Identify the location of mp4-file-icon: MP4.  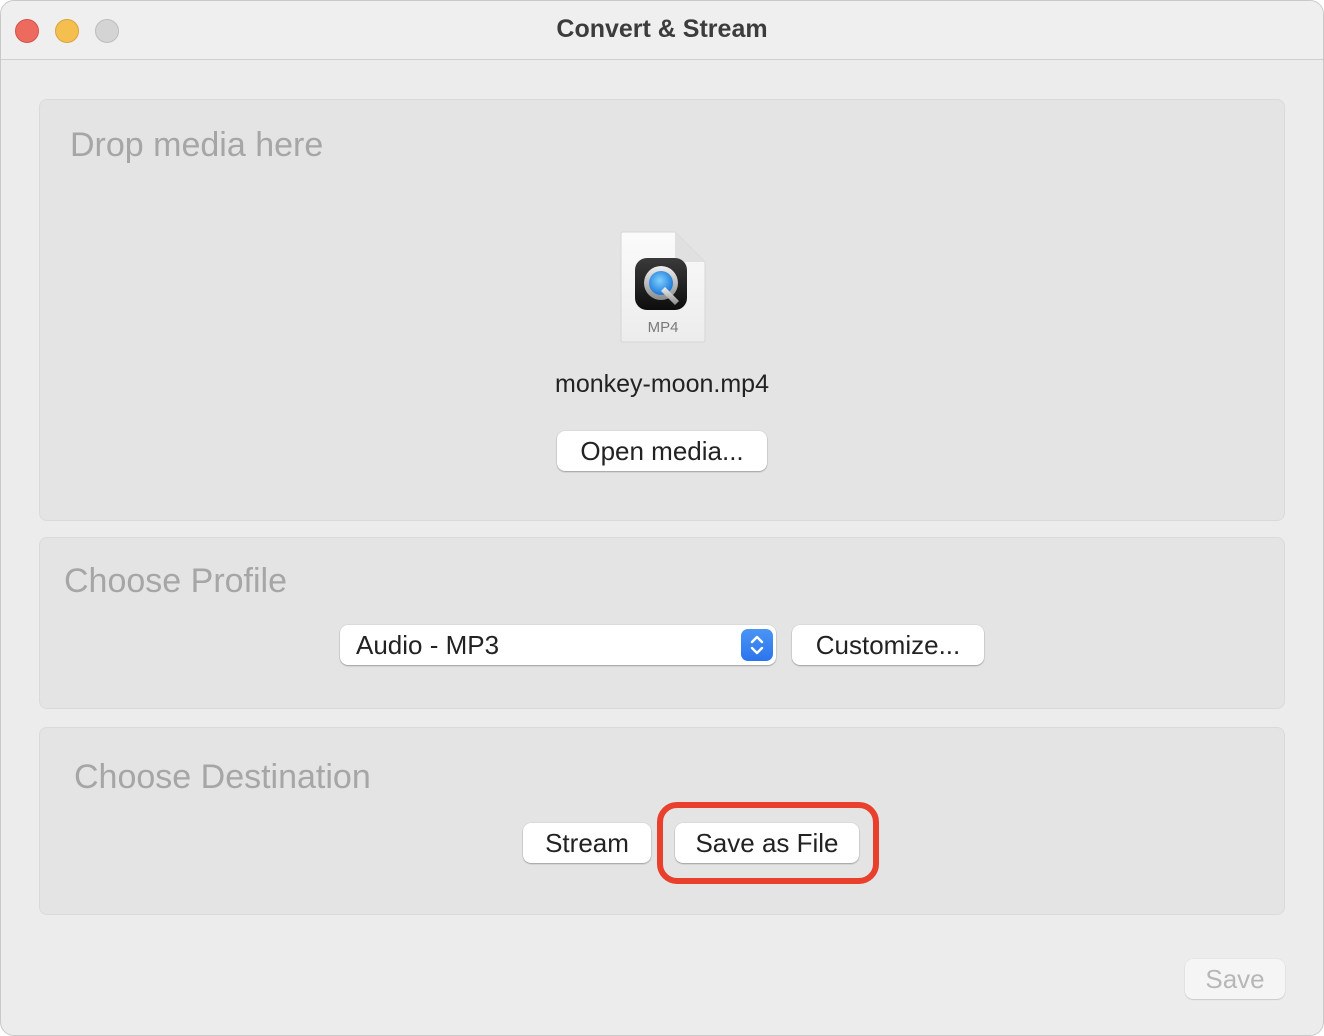
(663, 287).